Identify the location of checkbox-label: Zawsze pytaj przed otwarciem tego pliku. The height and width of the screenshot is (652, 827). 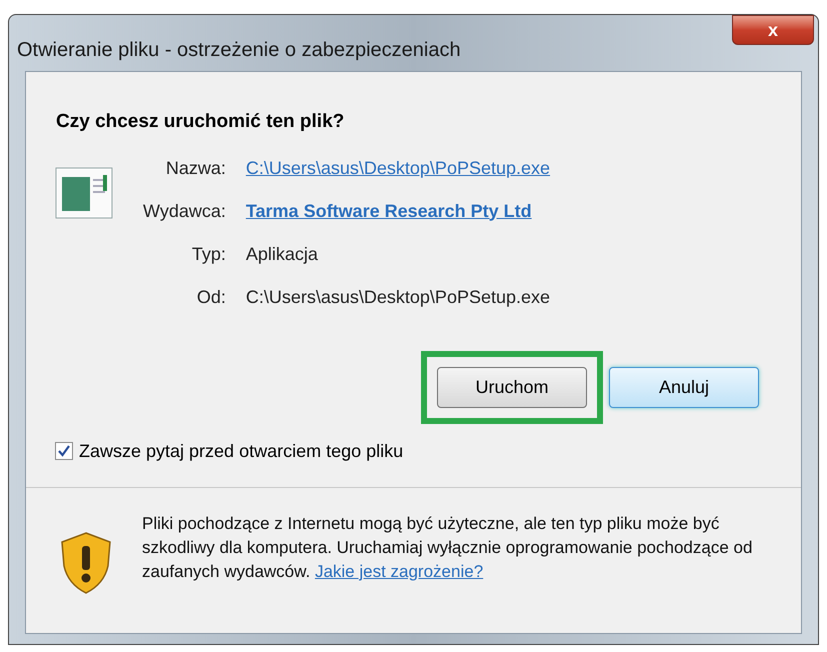
(241, 451).